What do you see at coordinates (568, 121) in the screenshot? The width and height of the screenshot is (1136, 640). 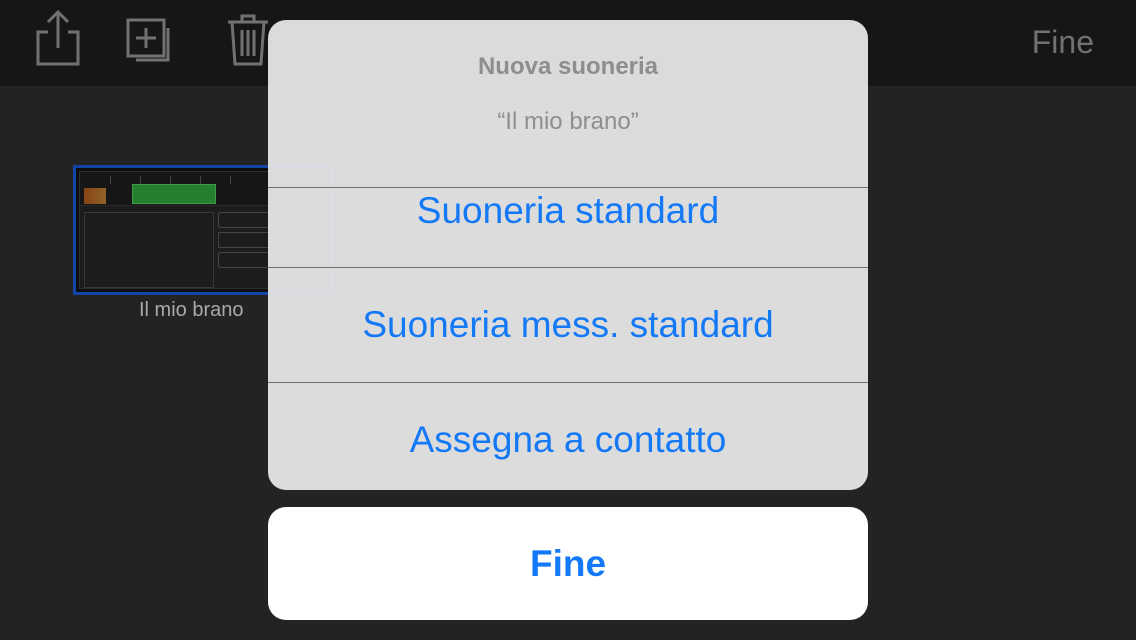 I see `action-sheet-message: “Il mio brano”` at bounding box center [568, 121].